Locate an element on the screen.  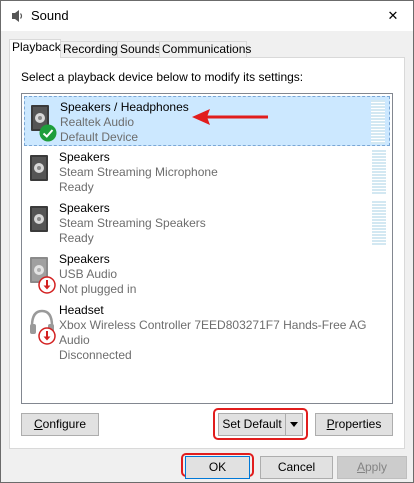
apply-button: Apply is located at coordinates (372, 467).